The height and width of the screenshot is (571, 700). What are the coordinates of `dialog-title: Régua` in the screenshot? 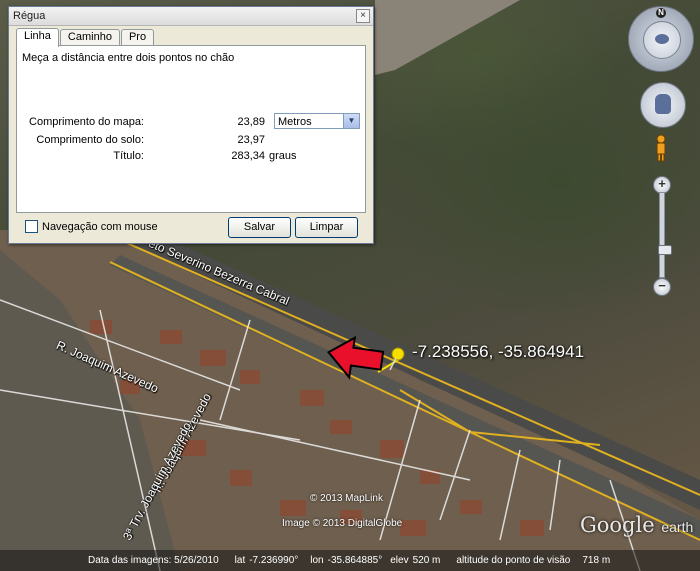 It's located at (29, 16).